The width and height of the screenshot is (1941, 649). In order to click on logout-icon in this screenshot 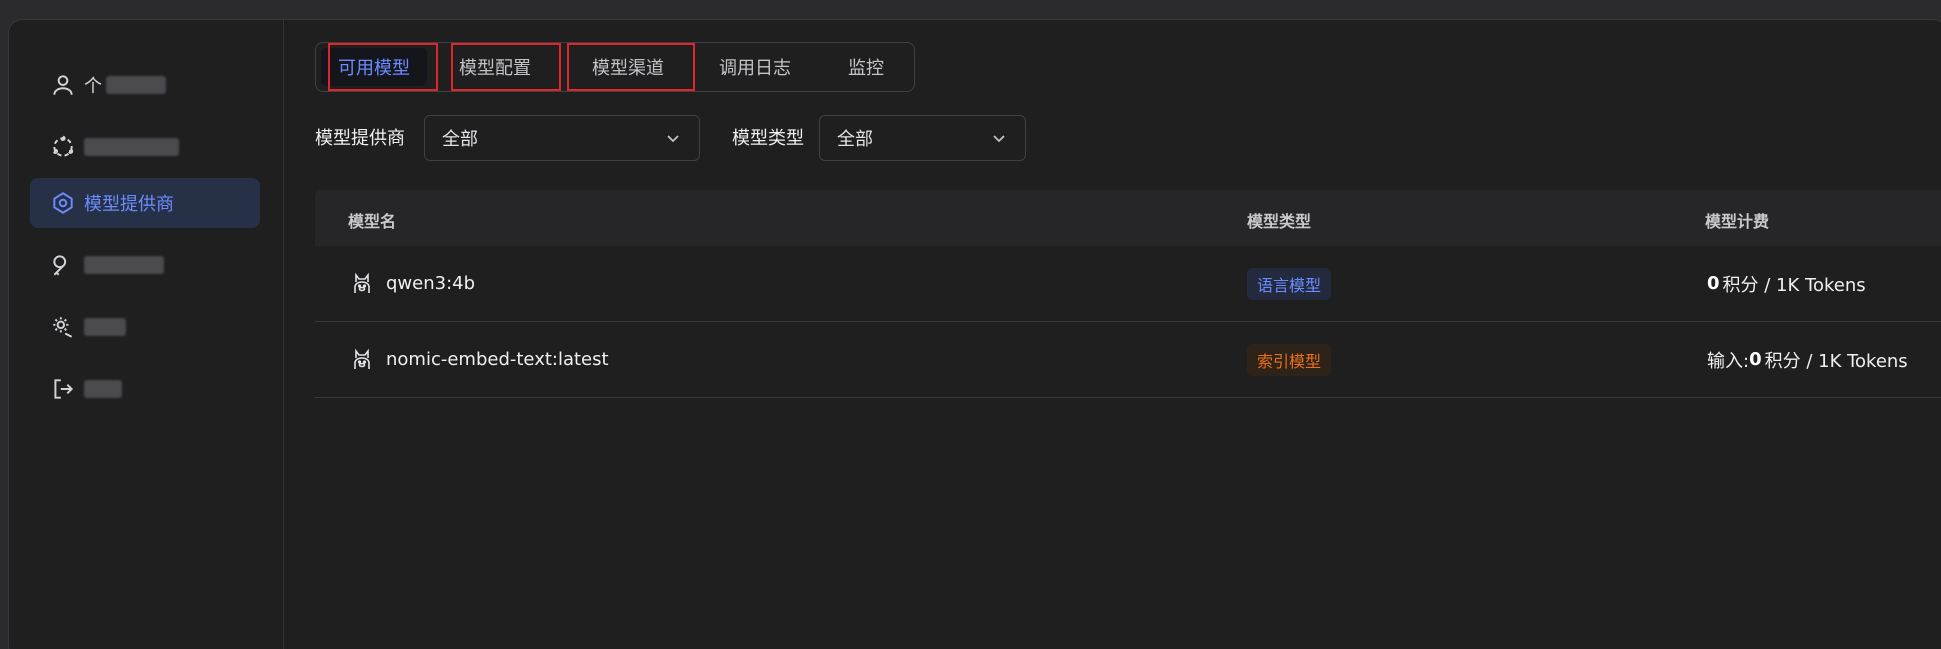, I will do `click(63, 389)`.